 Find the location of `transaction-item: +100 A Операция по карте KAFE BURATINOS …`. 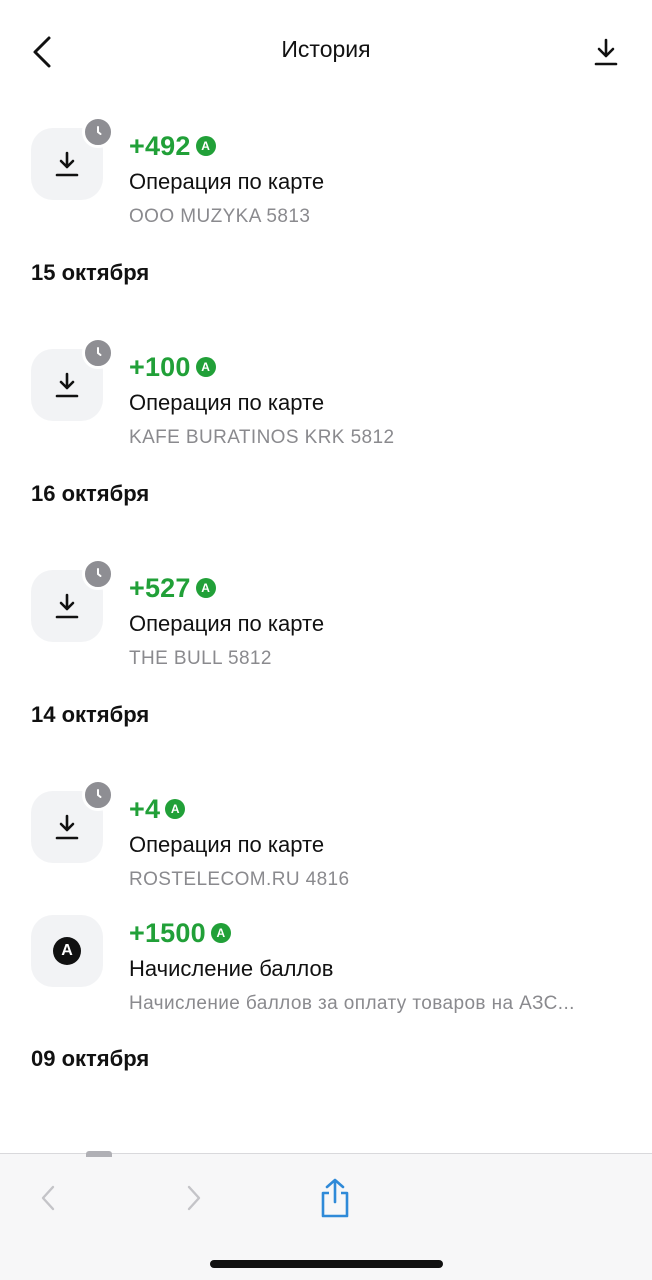

transaction-item: +100 A Операция по карте KAFE BURATINOS … is located at coordinates (326, 395).